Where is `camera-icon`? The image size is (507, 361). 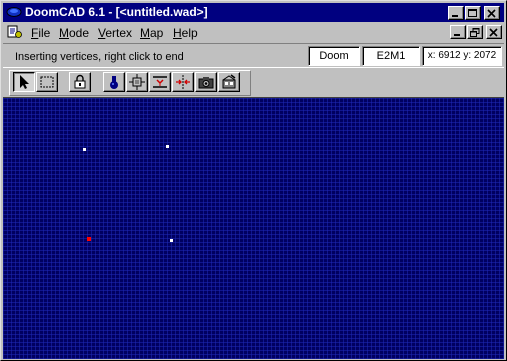
camera-icon is located at coordinates (206, 83).